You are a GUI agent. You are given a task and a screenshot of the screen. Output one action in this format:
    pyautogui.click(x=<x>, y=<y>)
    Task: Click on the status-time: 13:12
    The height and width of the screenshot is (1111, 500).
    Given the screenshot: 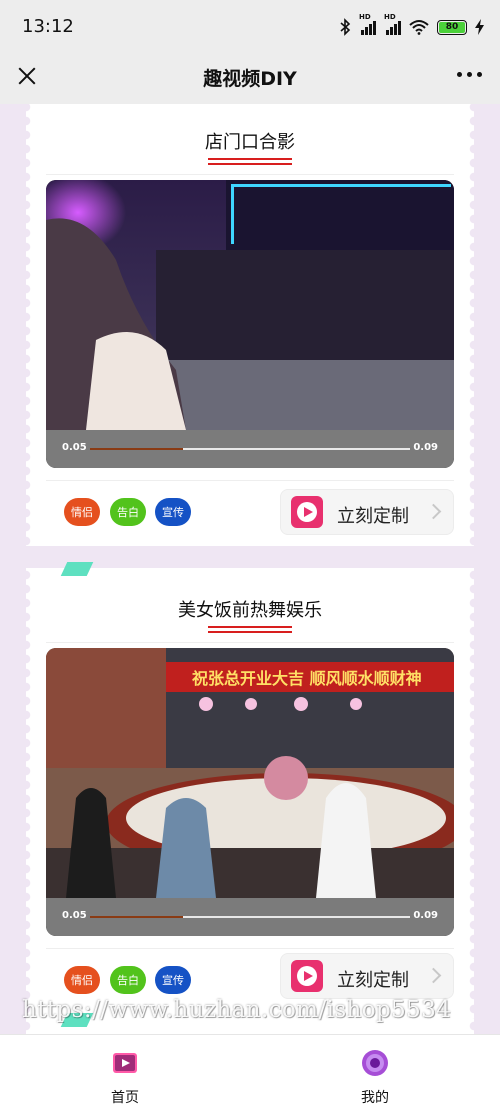 What is the action you would take?
    pyautogui.click(x=48, y=26)
    